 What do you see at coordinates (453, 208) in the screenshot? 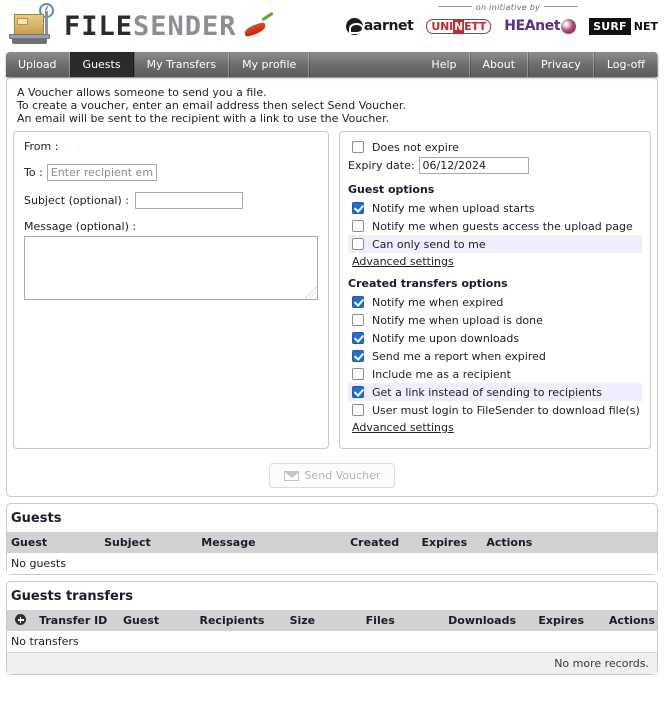
I see `notify-upload-starts-label: Notify me when upload starts` at bounding box center [453, 208].